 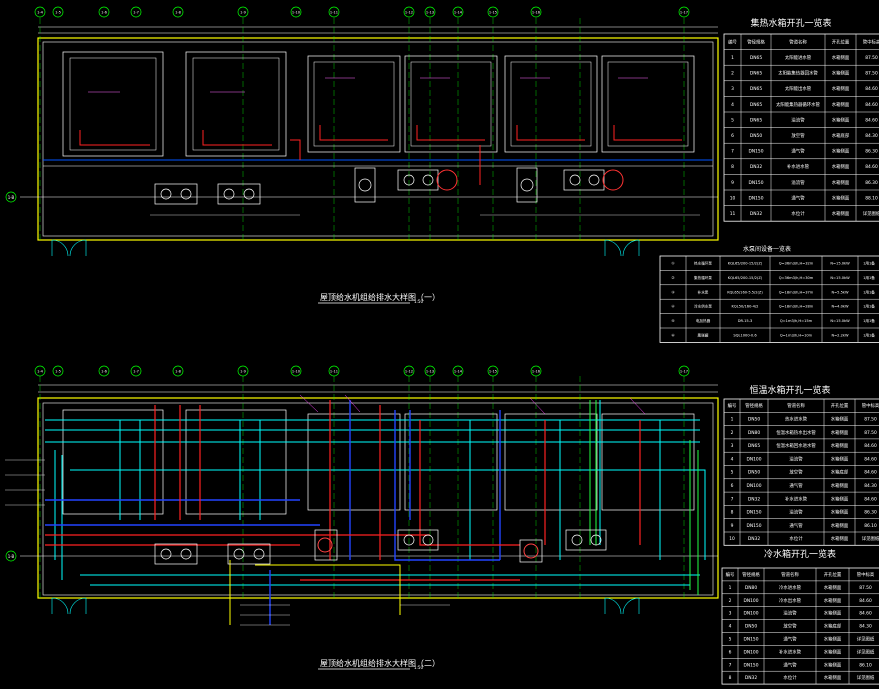 I want to click on table-cell: 膨胀罐, so click(x=703, y=334).